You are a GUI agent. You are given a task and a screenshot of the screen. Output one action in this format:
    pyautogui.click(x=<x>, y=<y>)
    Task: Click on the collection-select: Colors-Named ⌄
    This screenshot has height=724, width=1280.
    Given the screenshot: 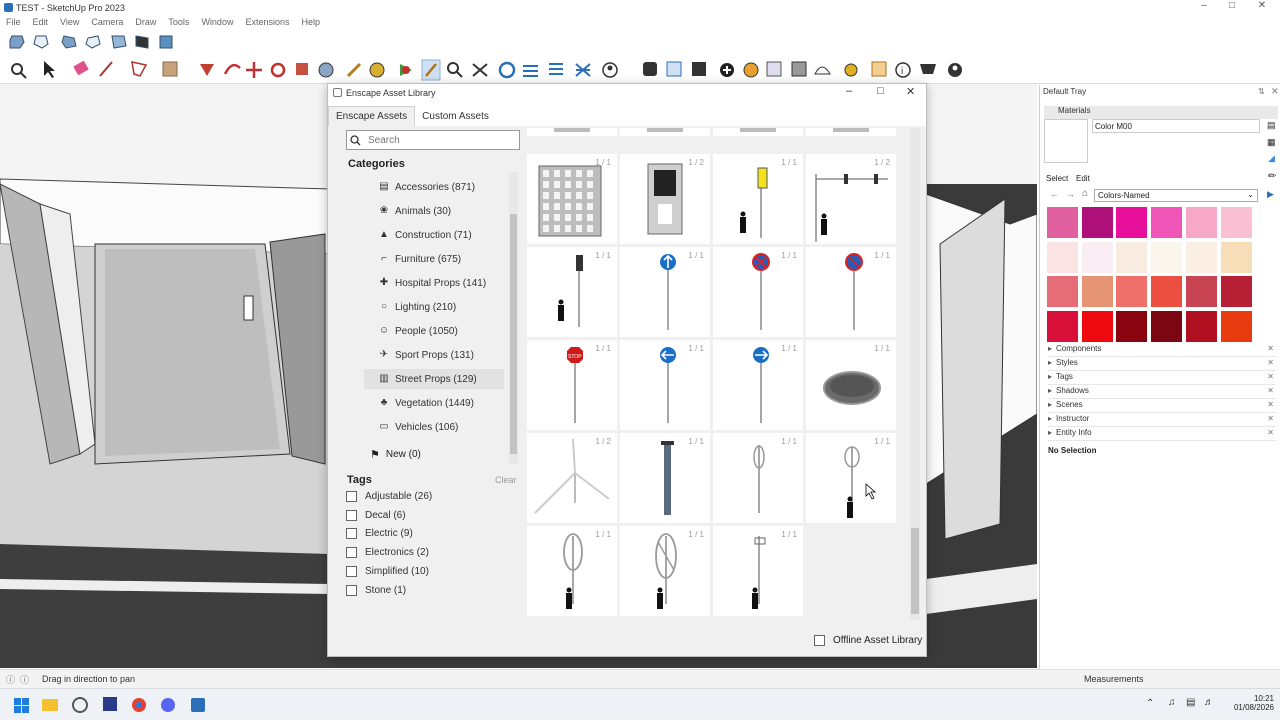 What is the action you would take?
    pyautogui.click(x=1176, y=195)
    